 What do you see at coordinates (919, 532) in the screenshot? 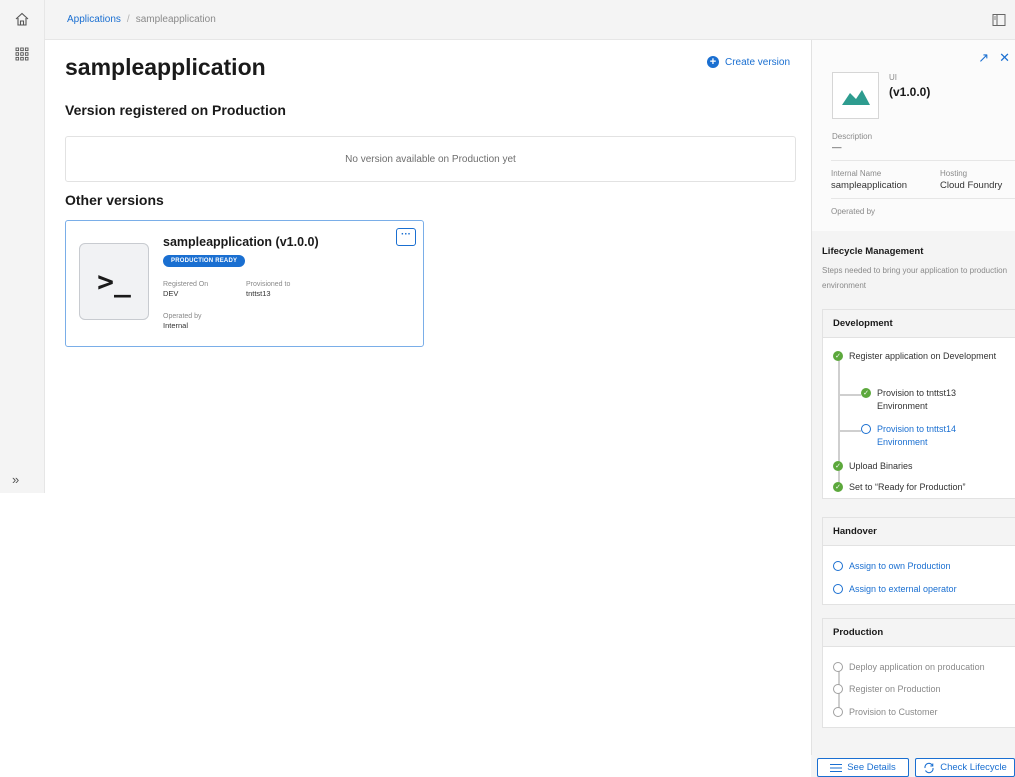
I see `stage-title: Handover` at bounding box center [919, 532].